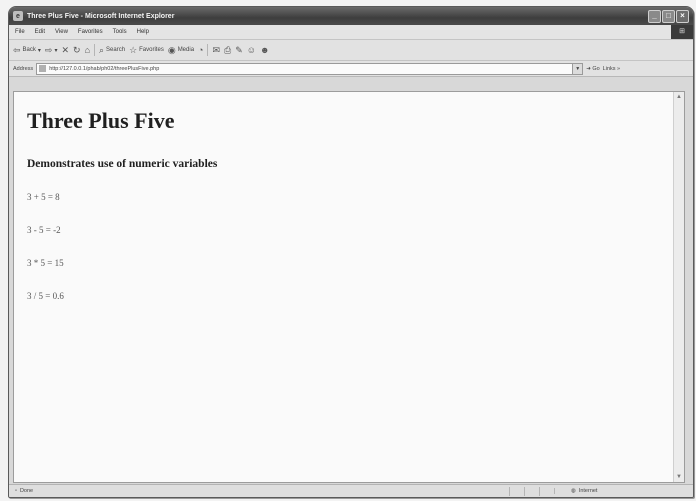 This screenshot has width=696, height=501. What do you see at coordinates (611, 69) in the screenshot?
I see `links-button: Links »` at bounding box center [611, 69].